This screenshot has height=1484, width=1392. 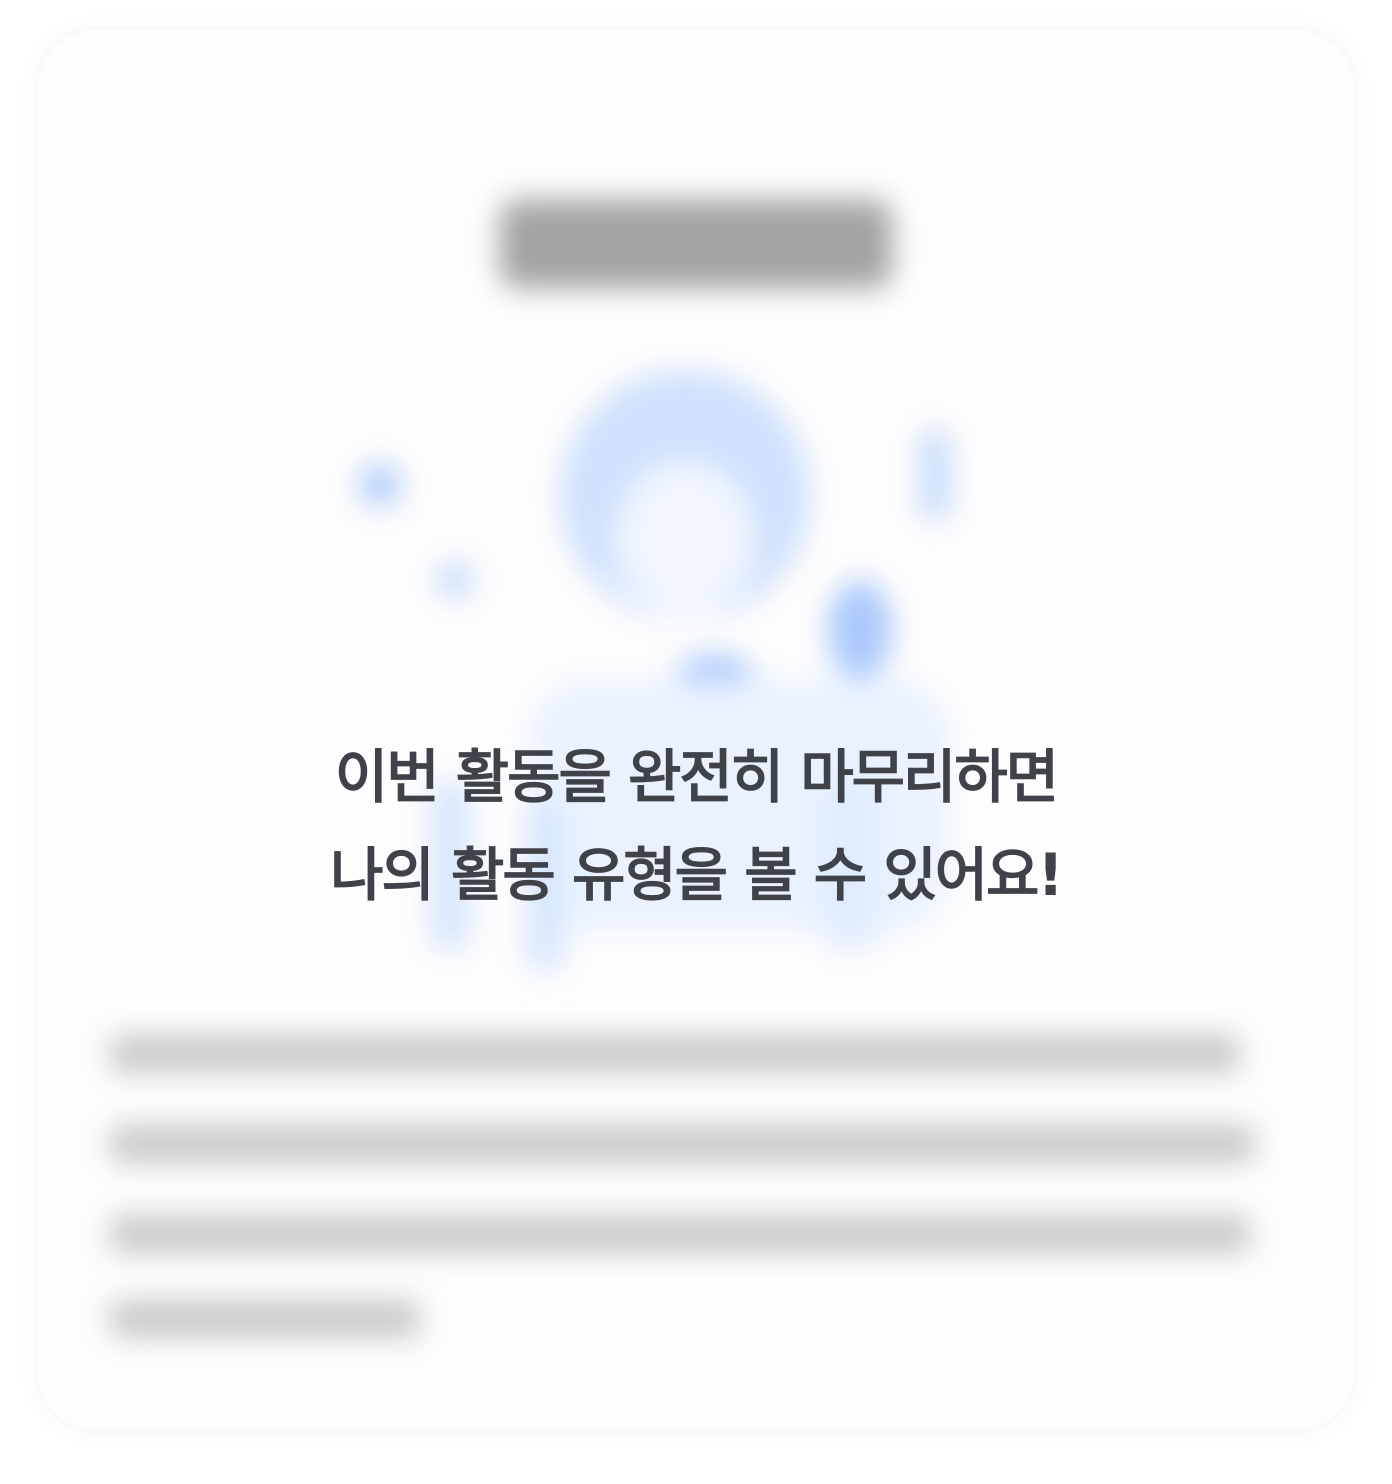 What do you see at coordinates (455, 580) in the screenshot?
I see `illus-bubble-left-small` at bounding box center [455, 580].